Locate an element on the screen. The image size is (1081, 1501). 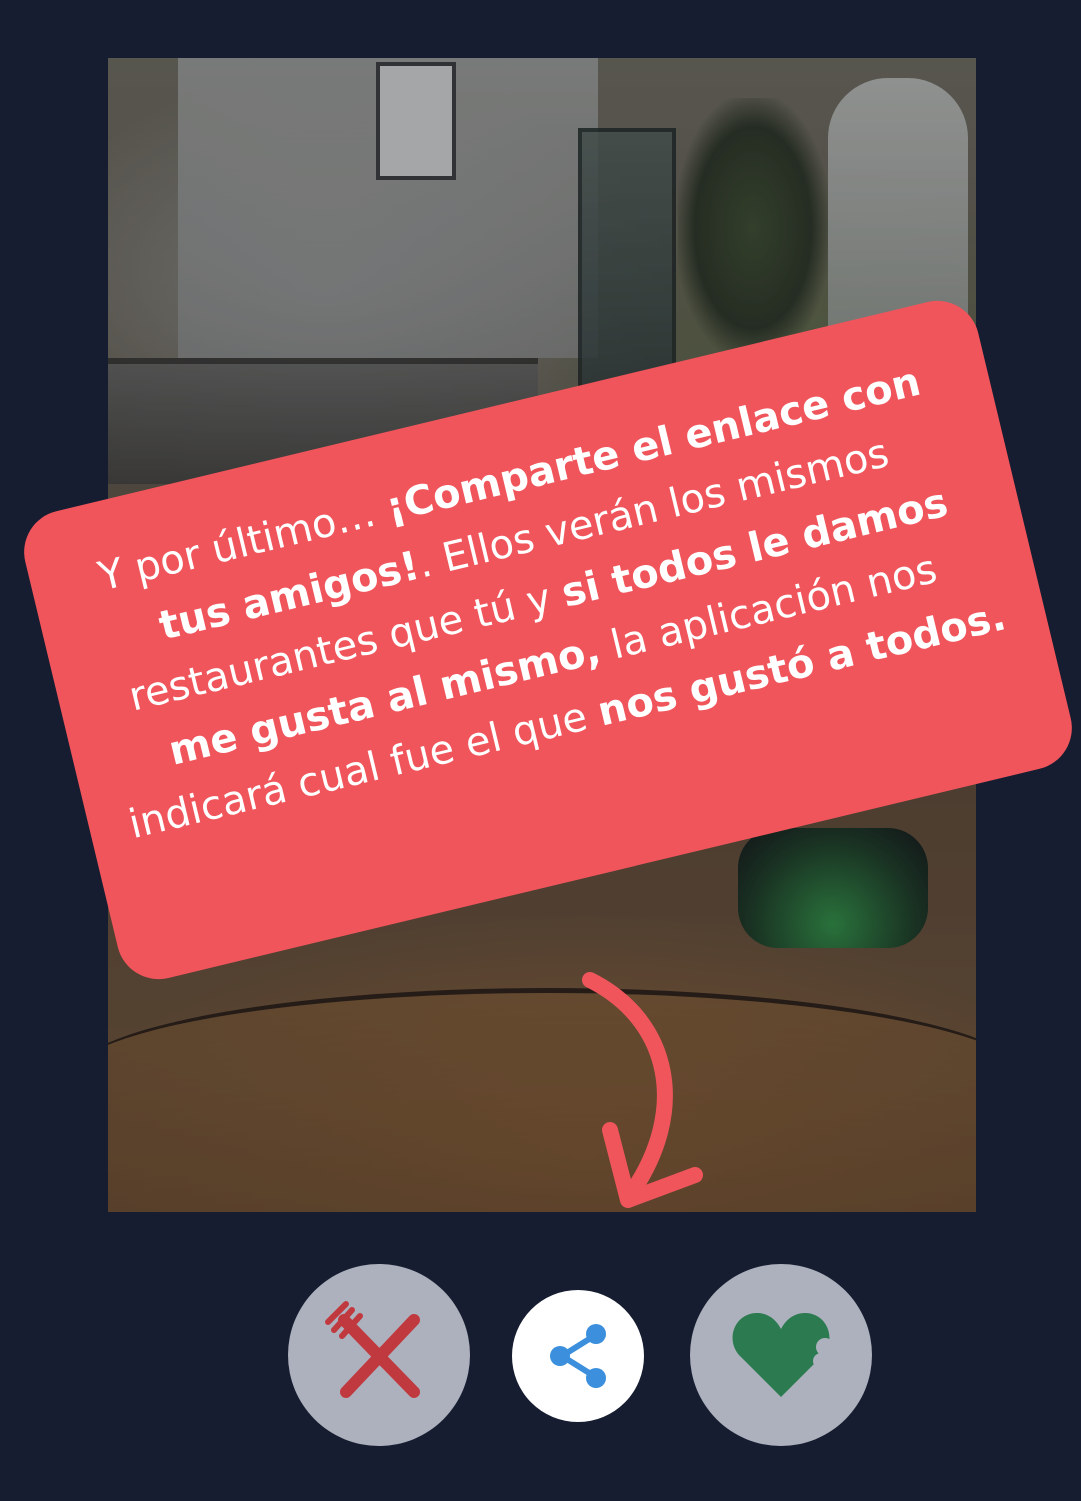
like-button is located at coordinates (781, 1355).